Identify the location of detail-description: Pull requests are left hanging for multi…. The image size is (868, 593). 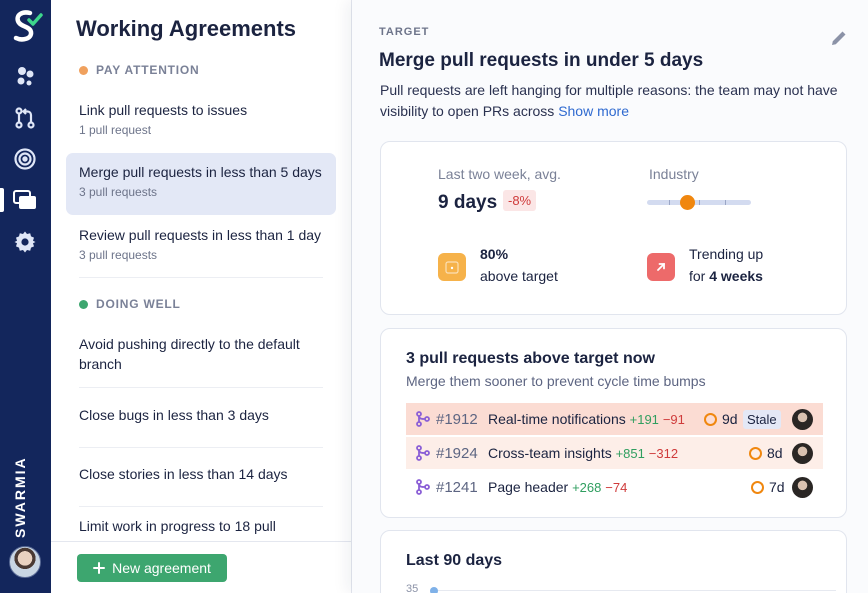
(610, 101).